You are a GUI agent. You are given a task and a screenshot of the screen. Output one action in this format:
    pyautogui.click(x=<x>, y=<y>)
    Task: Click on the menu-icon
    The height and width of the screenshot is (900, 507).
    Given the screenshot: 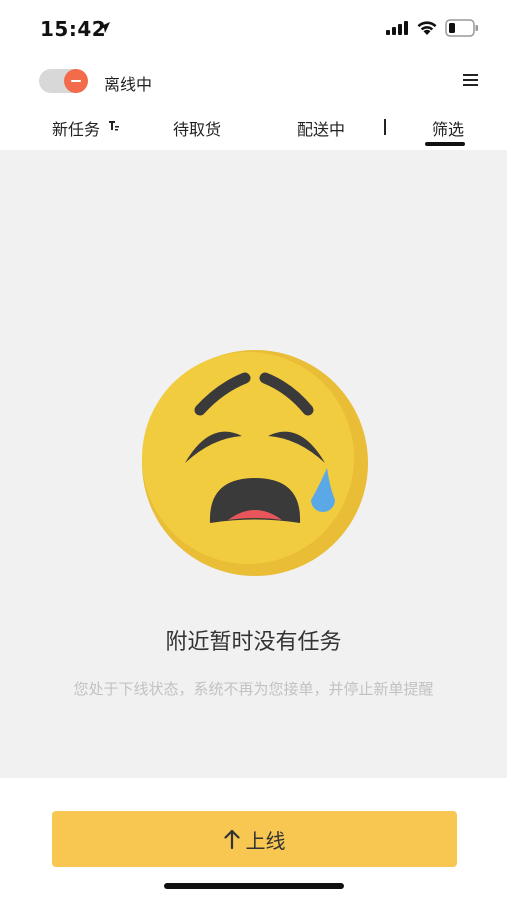 What is the action you would take?
    pyautogui.click(x=470, y=81)
    